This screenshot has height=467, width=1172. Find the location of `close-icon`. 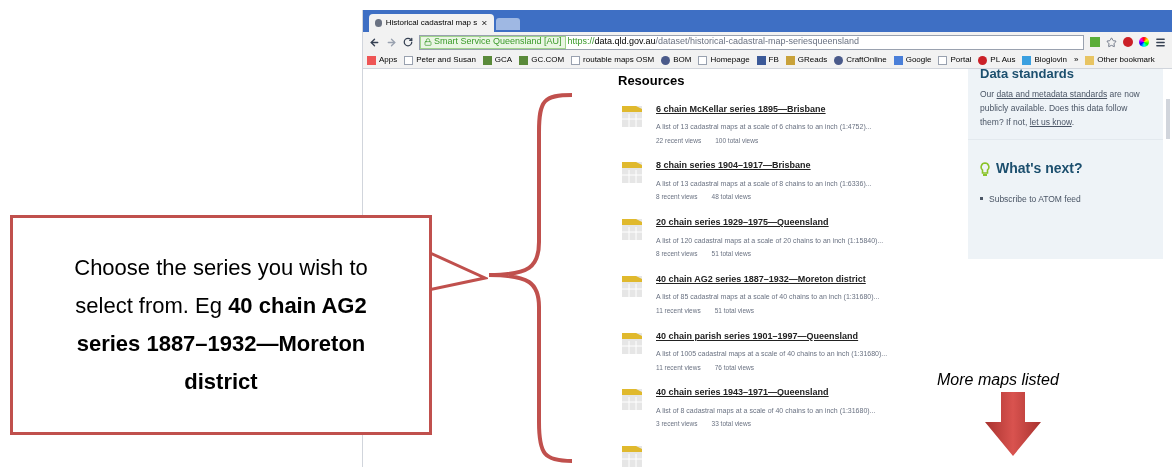

close-icon is located at coordinates (484, 23).